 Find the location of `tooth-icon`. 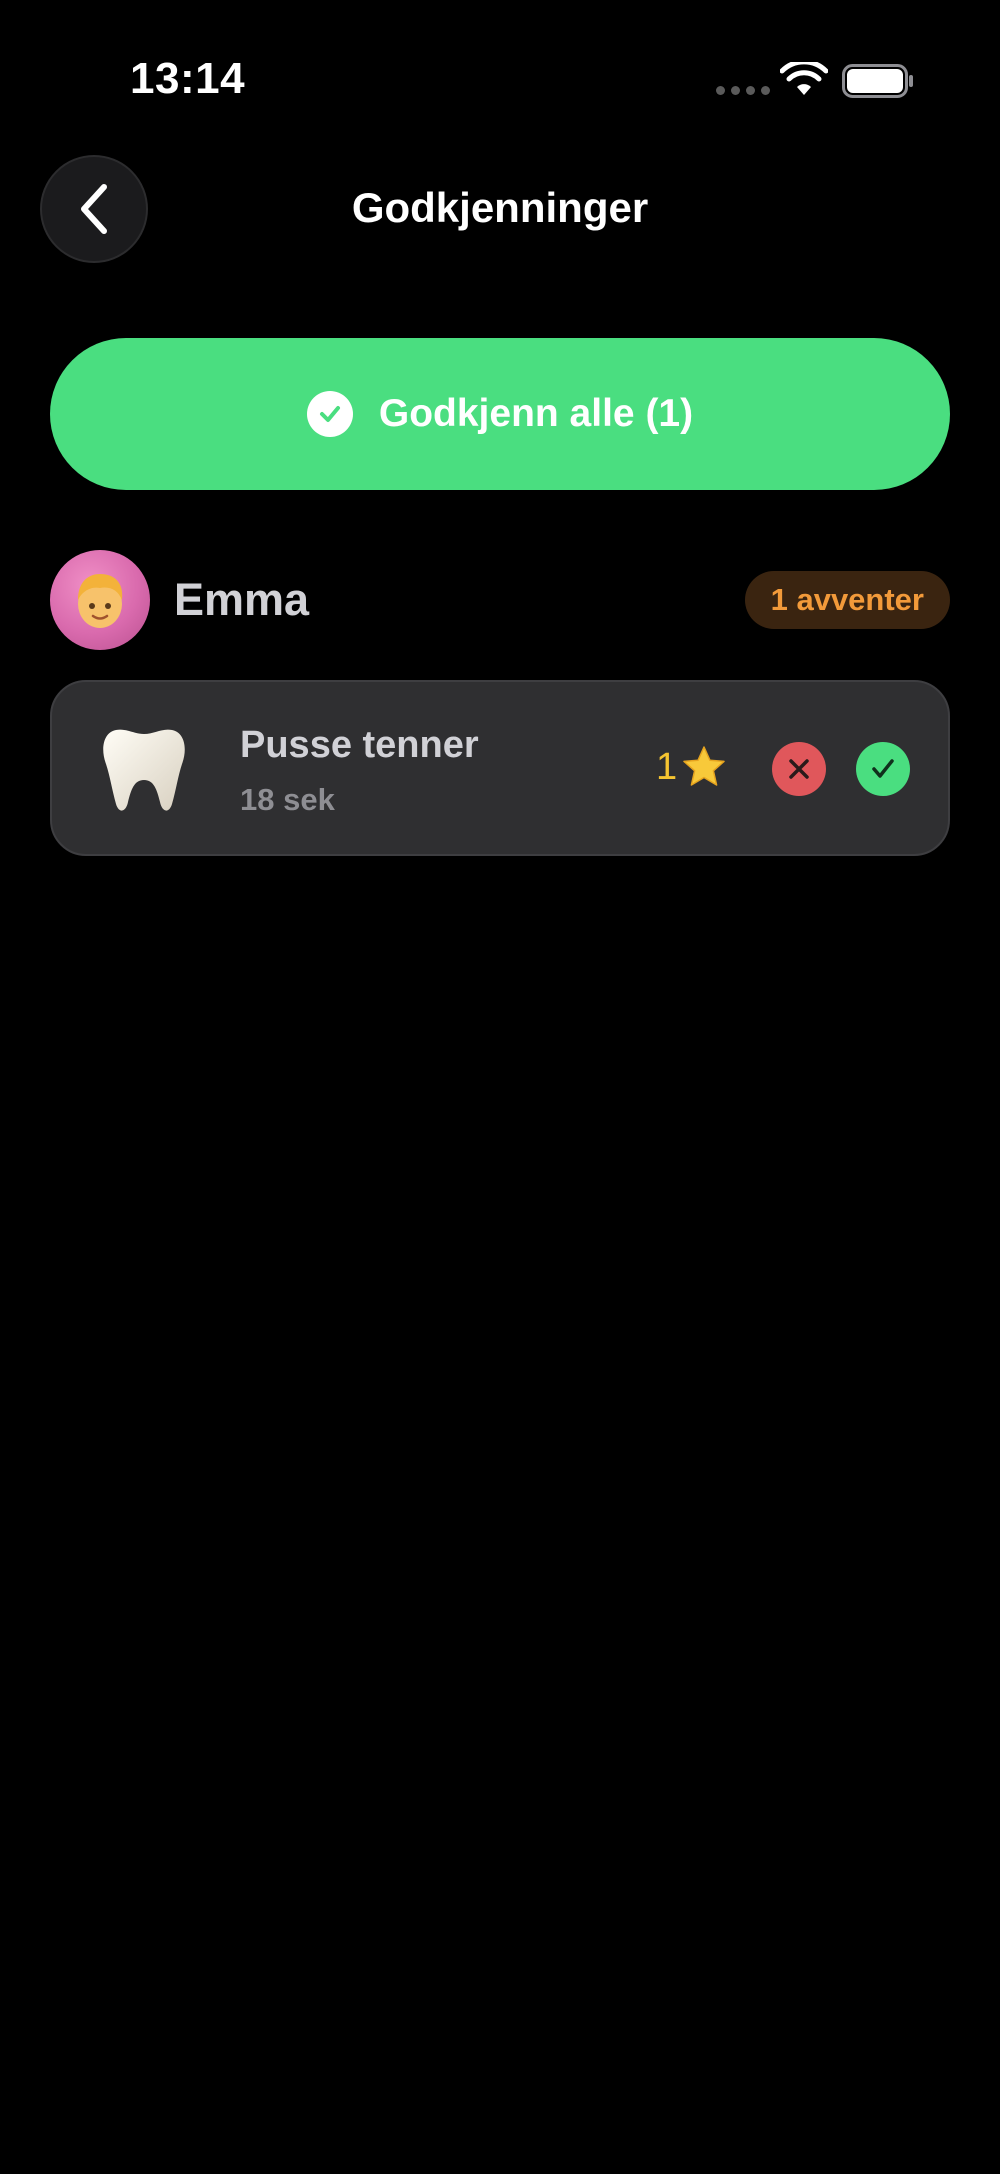

tooth-icon is located at coordinates (144, 770).